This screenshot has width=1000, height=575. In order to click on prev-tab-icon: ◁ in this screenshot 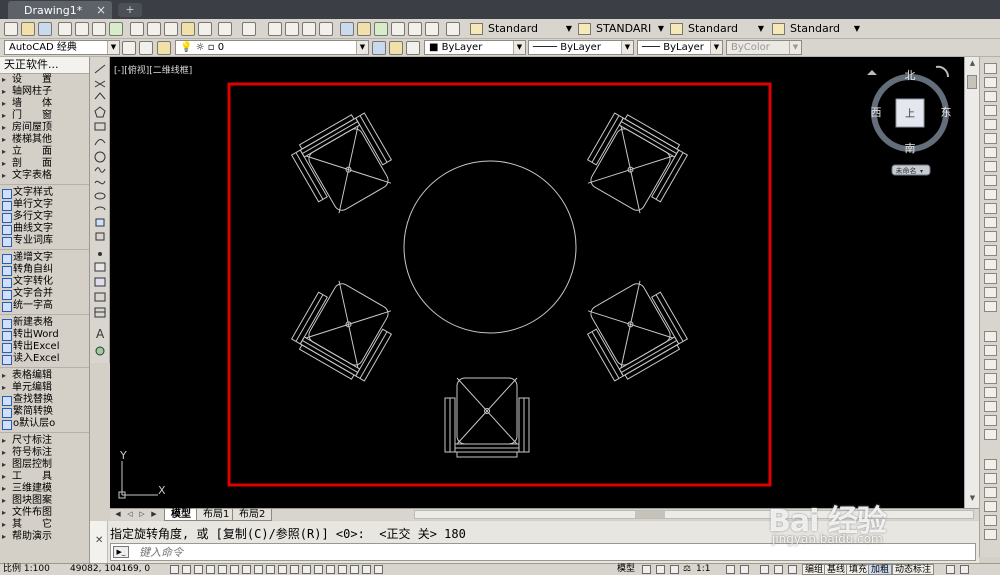, I will do `click(130, 514)`.